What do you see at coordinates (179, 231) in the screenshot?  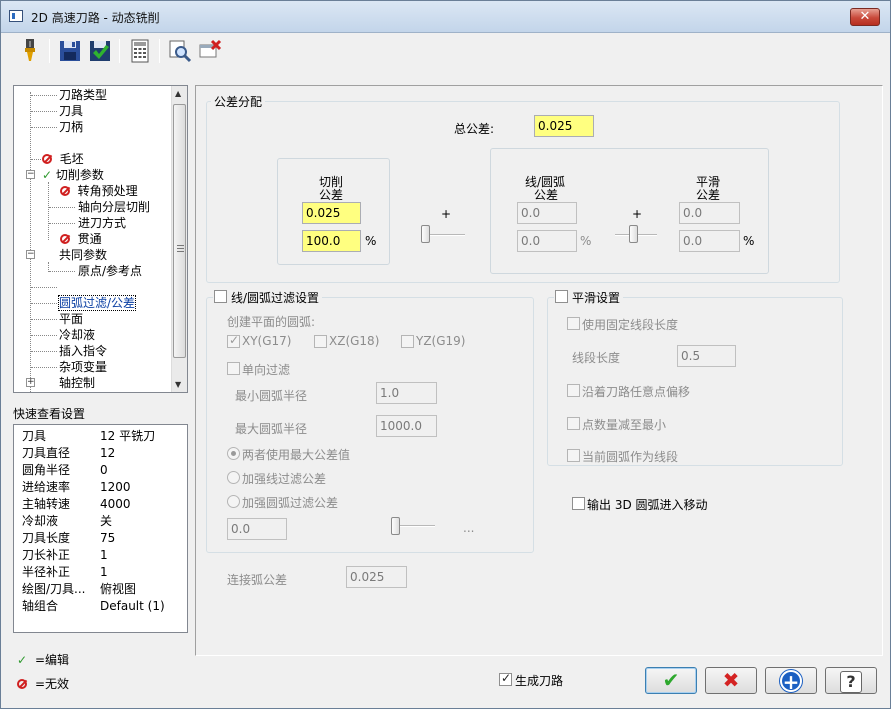 I see `scroll-thumb` at bounding box center [179, 231].